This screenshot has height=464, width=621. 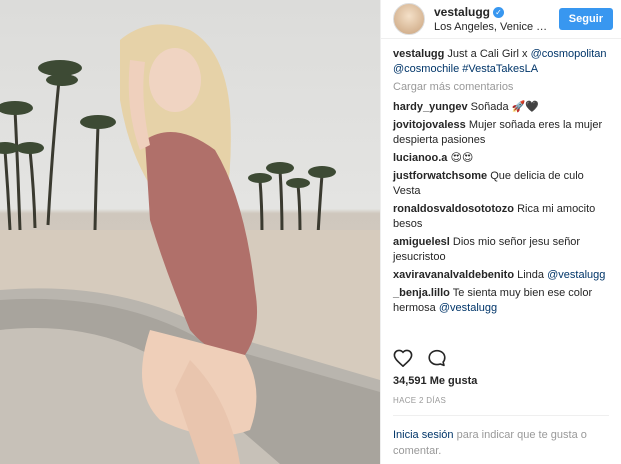 What do you see at coordinates (531, 275) in the screenshot?
I see `comment-text: Linda` at bounding box center [531, 275].